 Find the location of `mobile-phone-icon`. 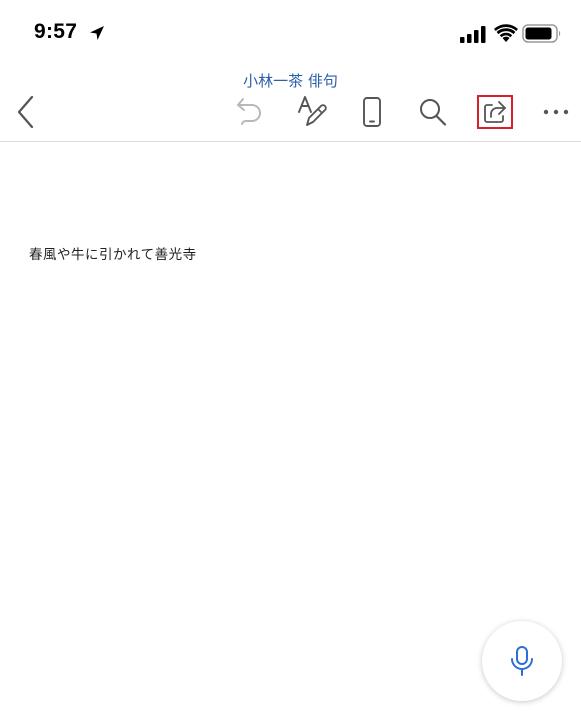

mobile-phone-icon is located at coordinates (372, 112).